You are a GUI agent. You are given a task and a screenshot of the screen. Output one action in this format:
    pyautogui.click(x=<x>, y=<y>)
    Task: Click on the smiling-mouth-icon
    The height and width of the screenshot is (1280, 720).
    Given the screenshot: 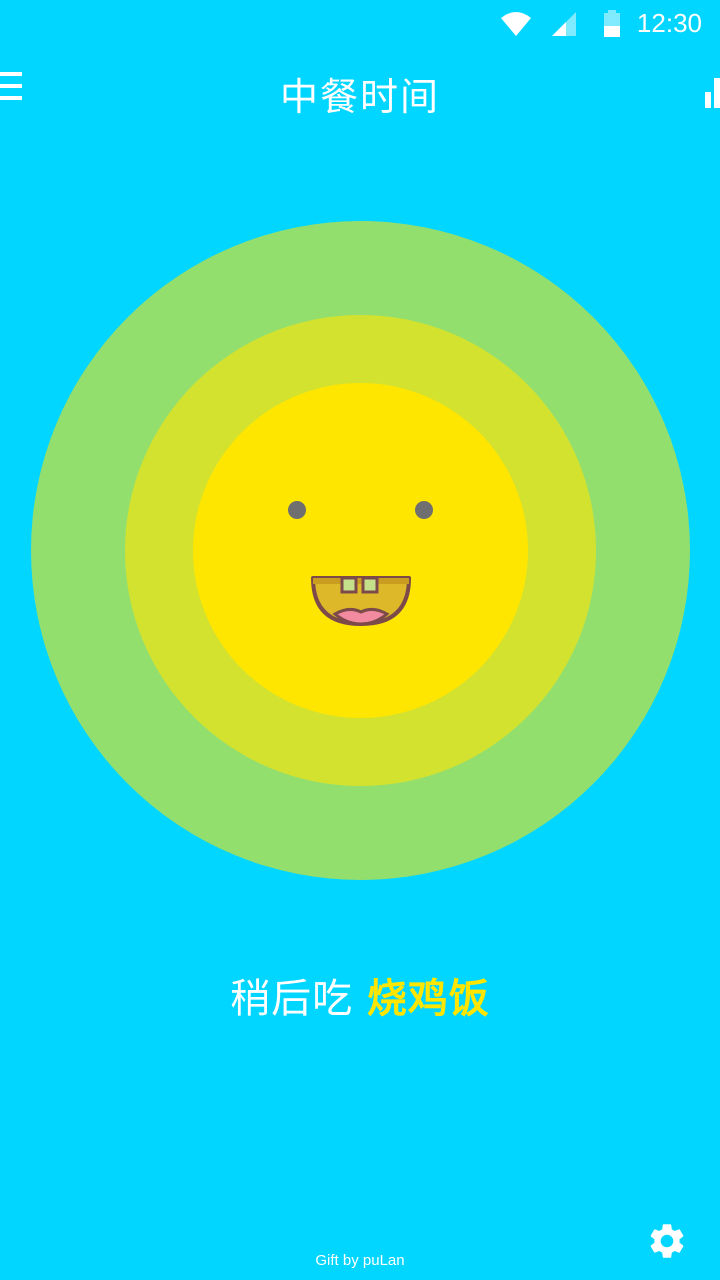 What is the action you would take?
    pyautogui.click(x=361, y=601)
    